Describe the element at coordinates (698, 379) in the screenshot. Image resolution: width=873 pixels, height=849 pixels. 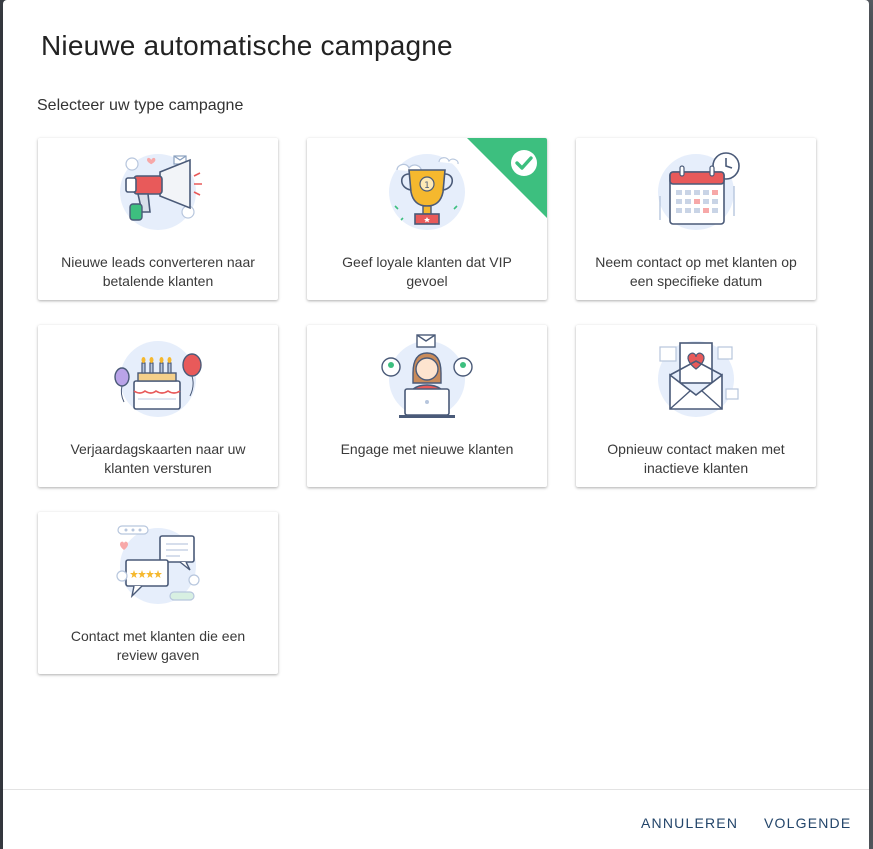
I see `envelope-heart-illustration-icon` at that location.